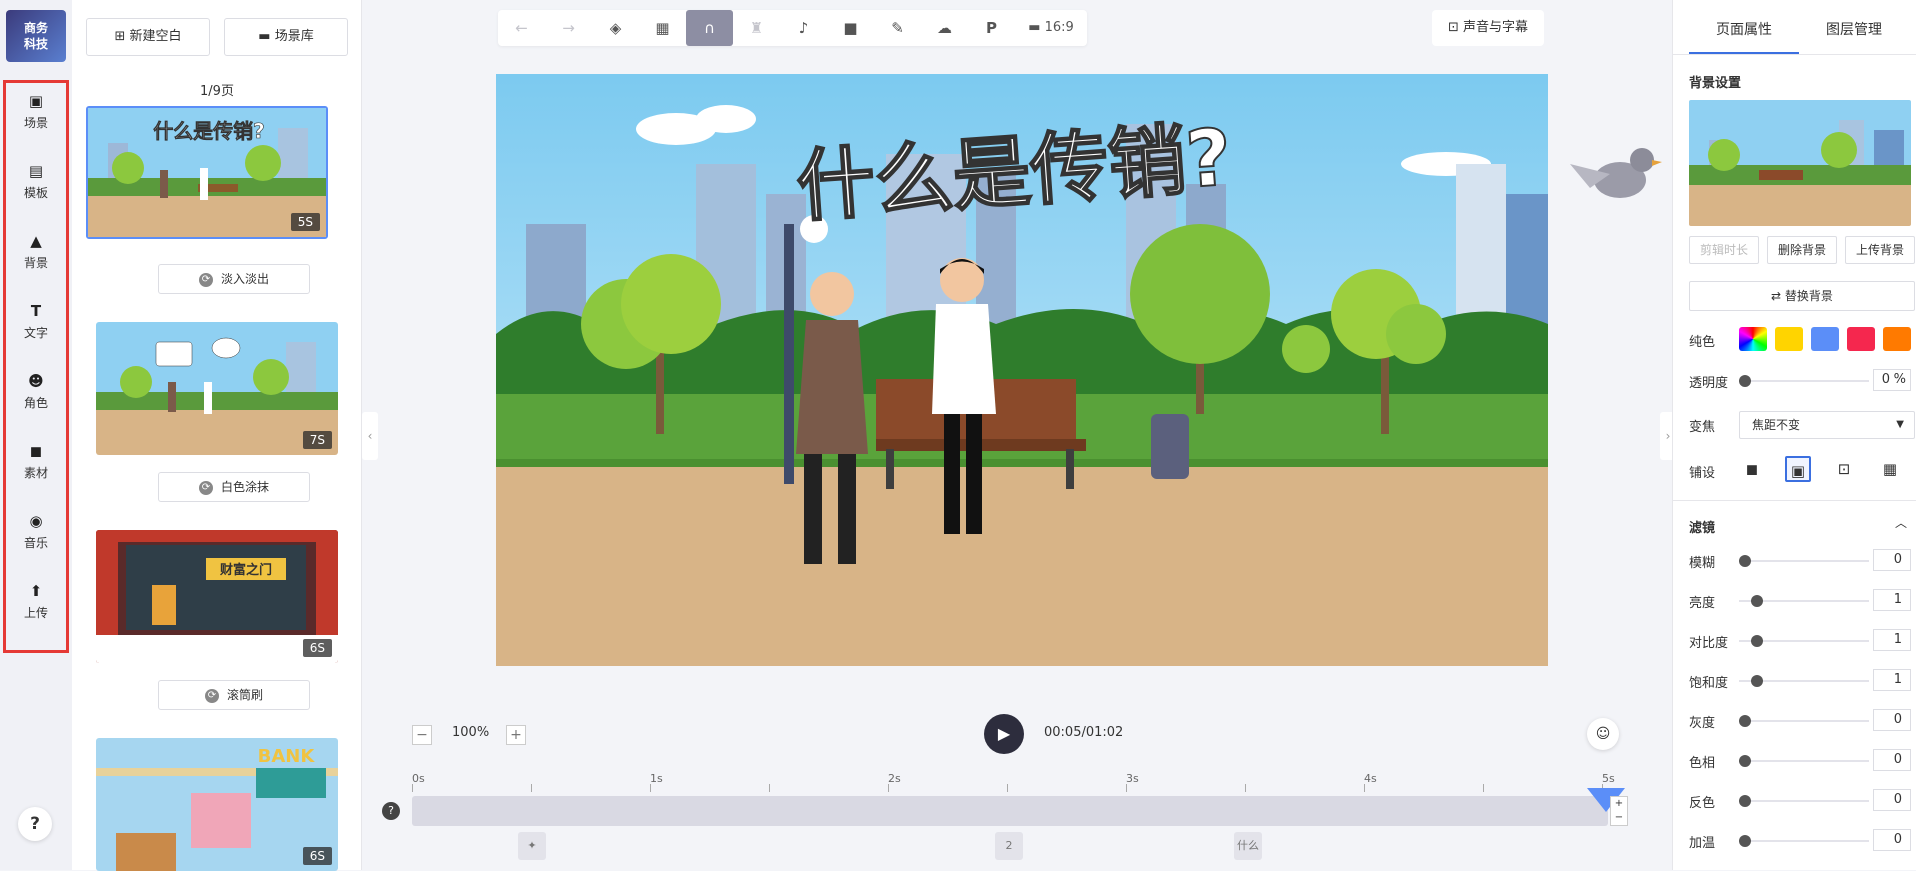 Image resolution: width=1916 pixels, height=871 pixels. Describe the element at coordinates (1861, 339) in the screenshot. I see `color-swatch-red` at that location.